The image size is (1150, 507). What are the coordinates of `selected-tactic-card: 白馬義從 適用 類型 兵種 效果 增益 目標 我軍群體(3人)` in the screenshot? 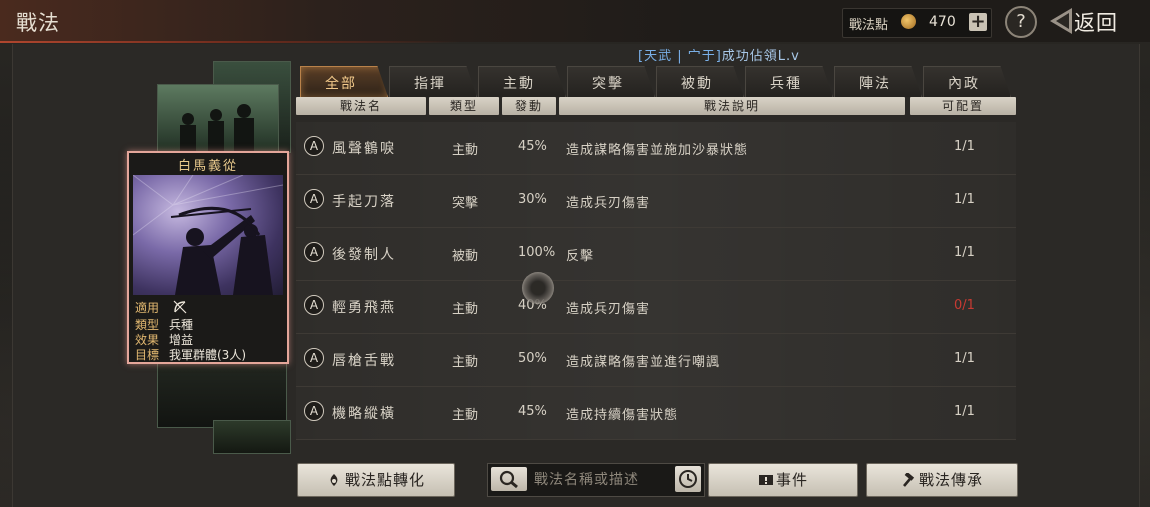 It's located at (208, 257).